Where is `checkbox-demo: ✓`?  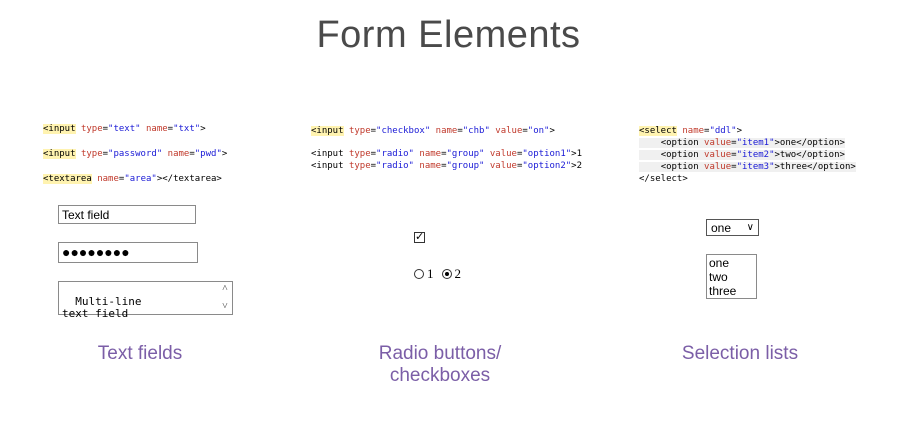 checkbox-demo: ✓ is located at coordinates (419, 237).